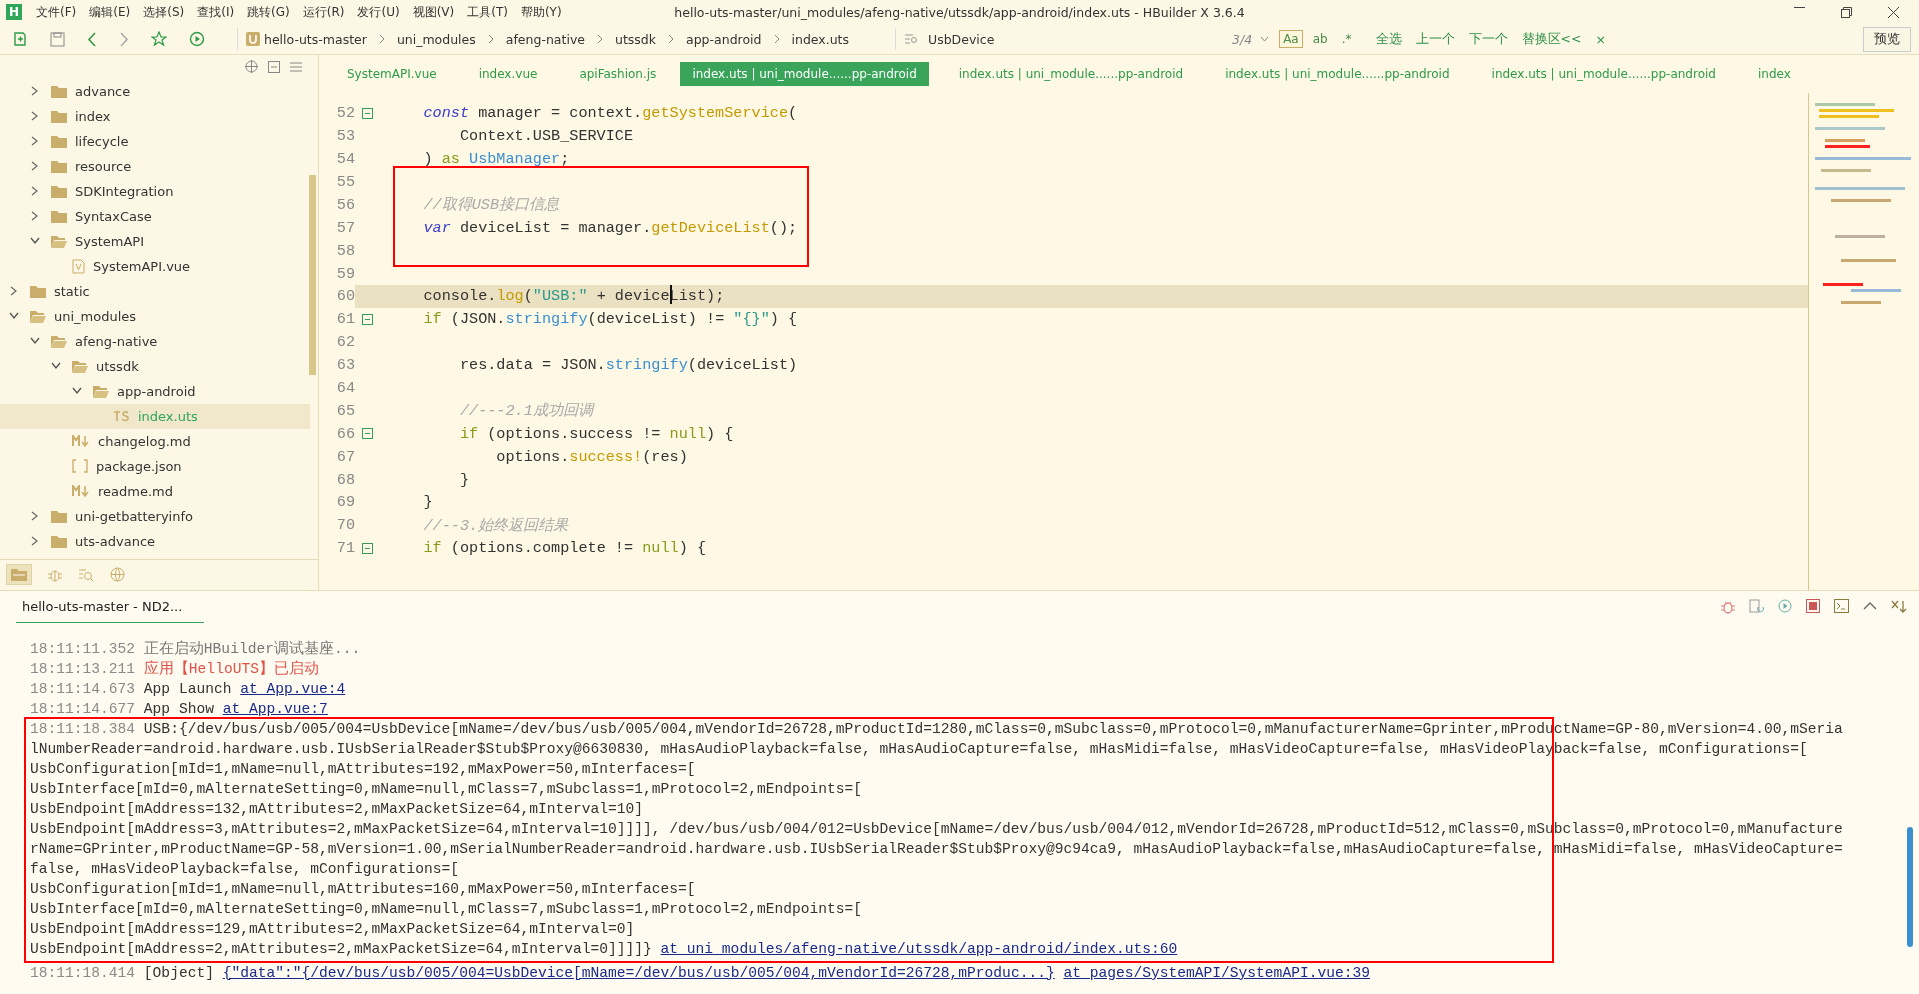  I want to click on menu-item: 选择(S), so click(164, 12).